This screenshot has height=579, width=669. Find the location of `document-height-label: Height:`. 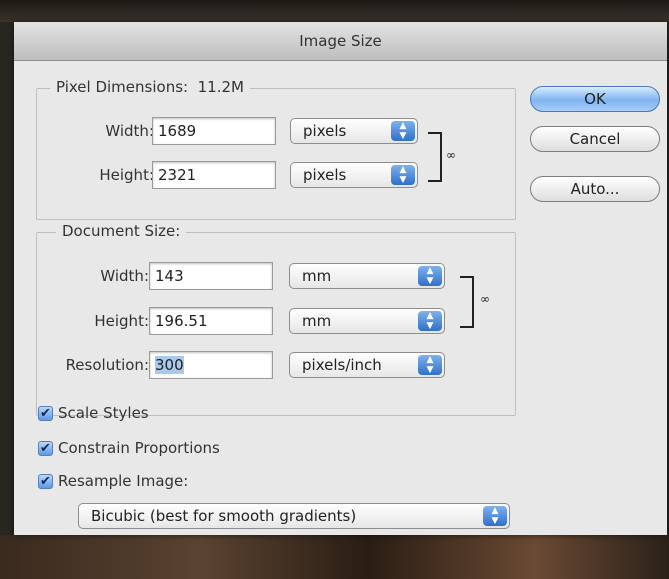

document-height-label: Height: is located at coordinates (121, 321).